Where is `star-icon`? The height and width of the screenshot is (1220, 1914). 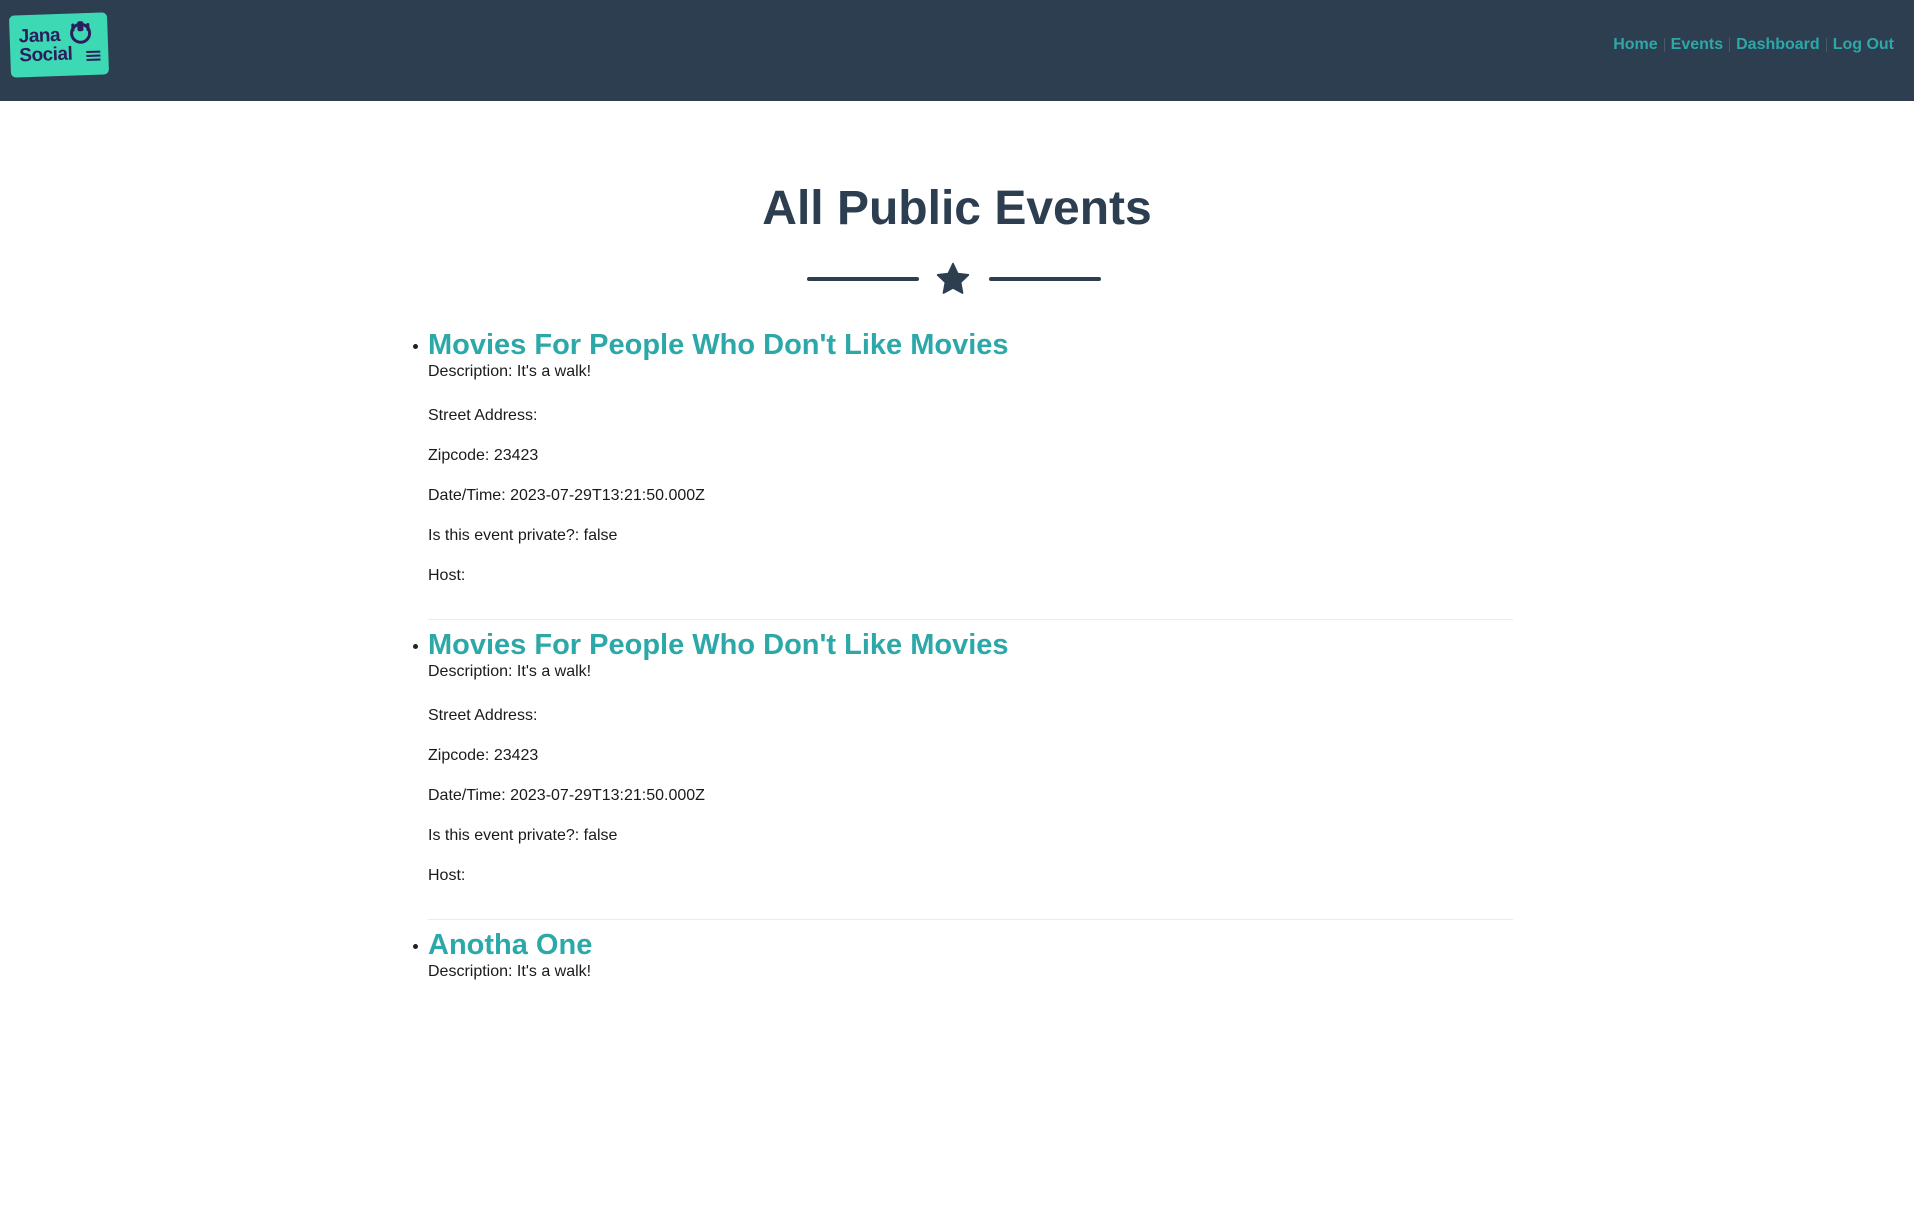 star-icon is located at coordinates (953, 278).